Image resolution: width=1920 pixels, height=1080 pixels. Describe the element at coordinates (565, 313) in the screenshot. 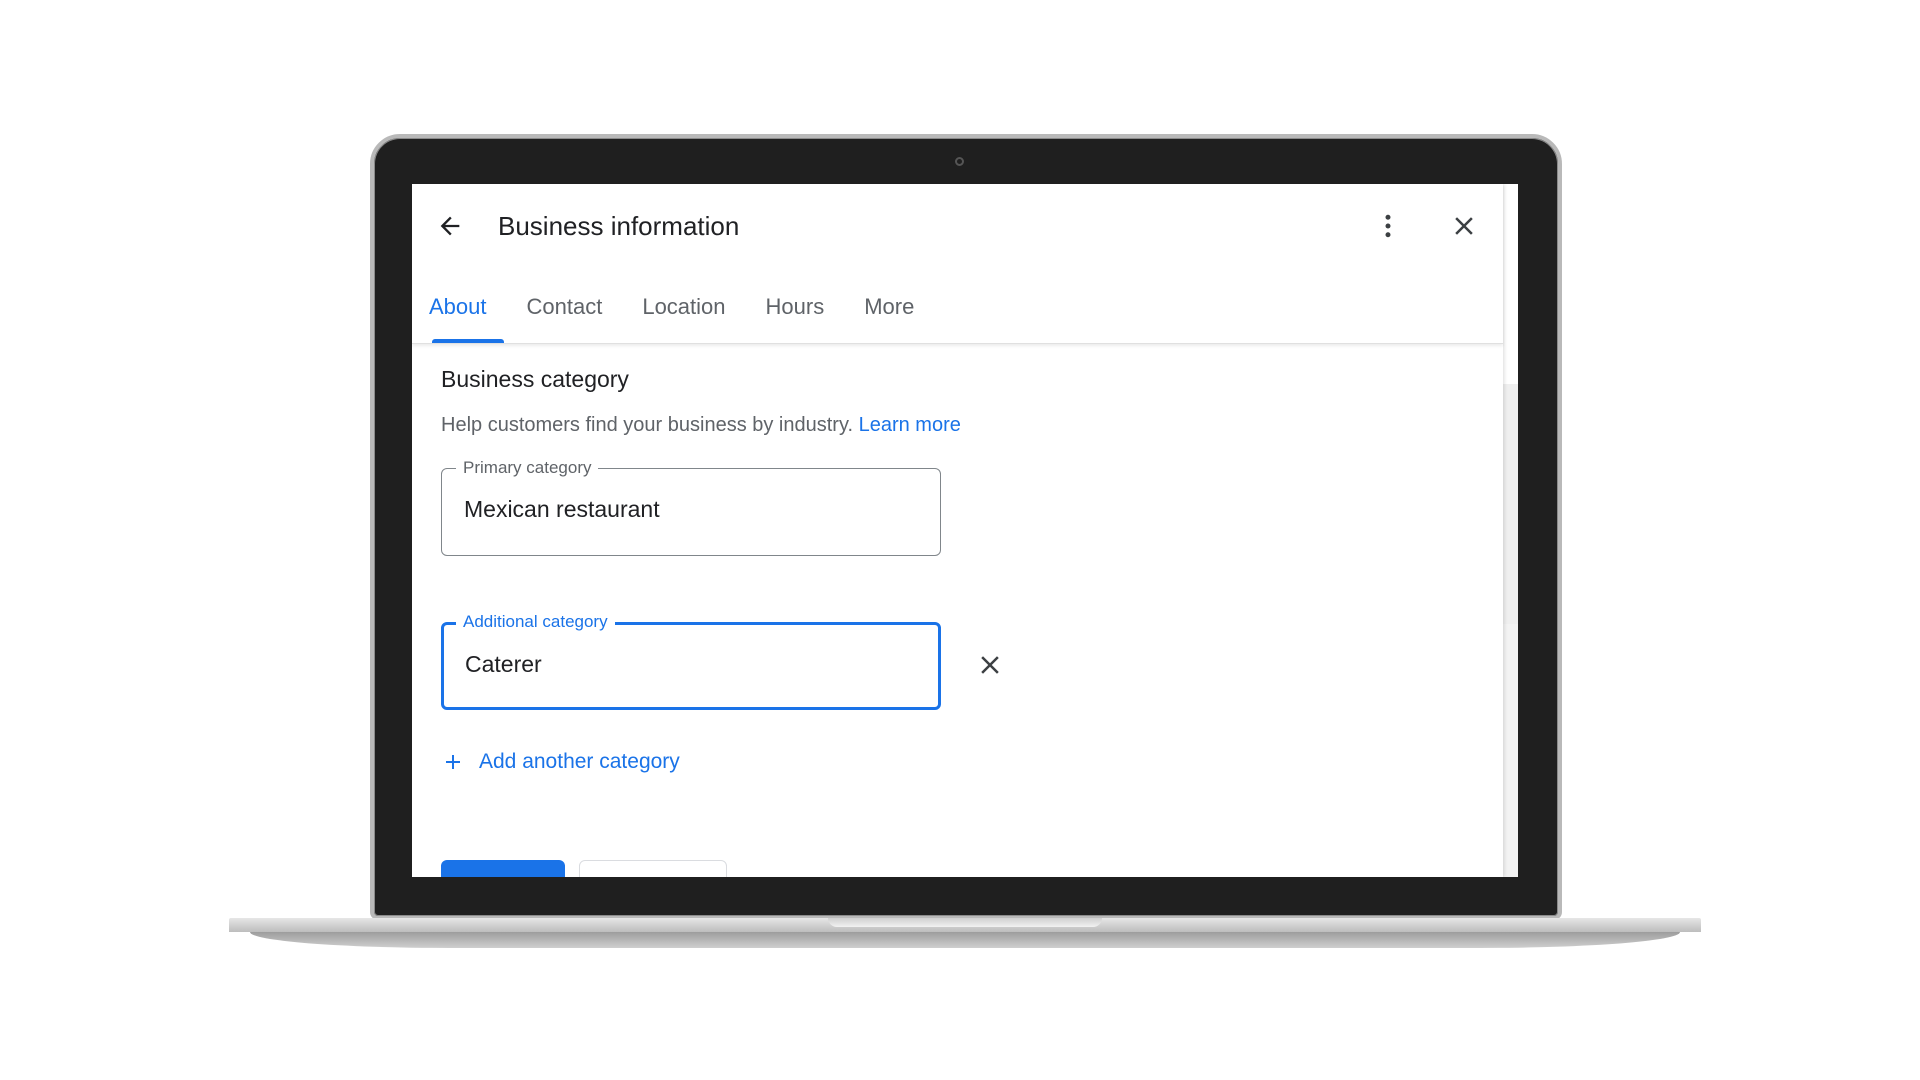

I see `tab-contact: Contact` at that location.